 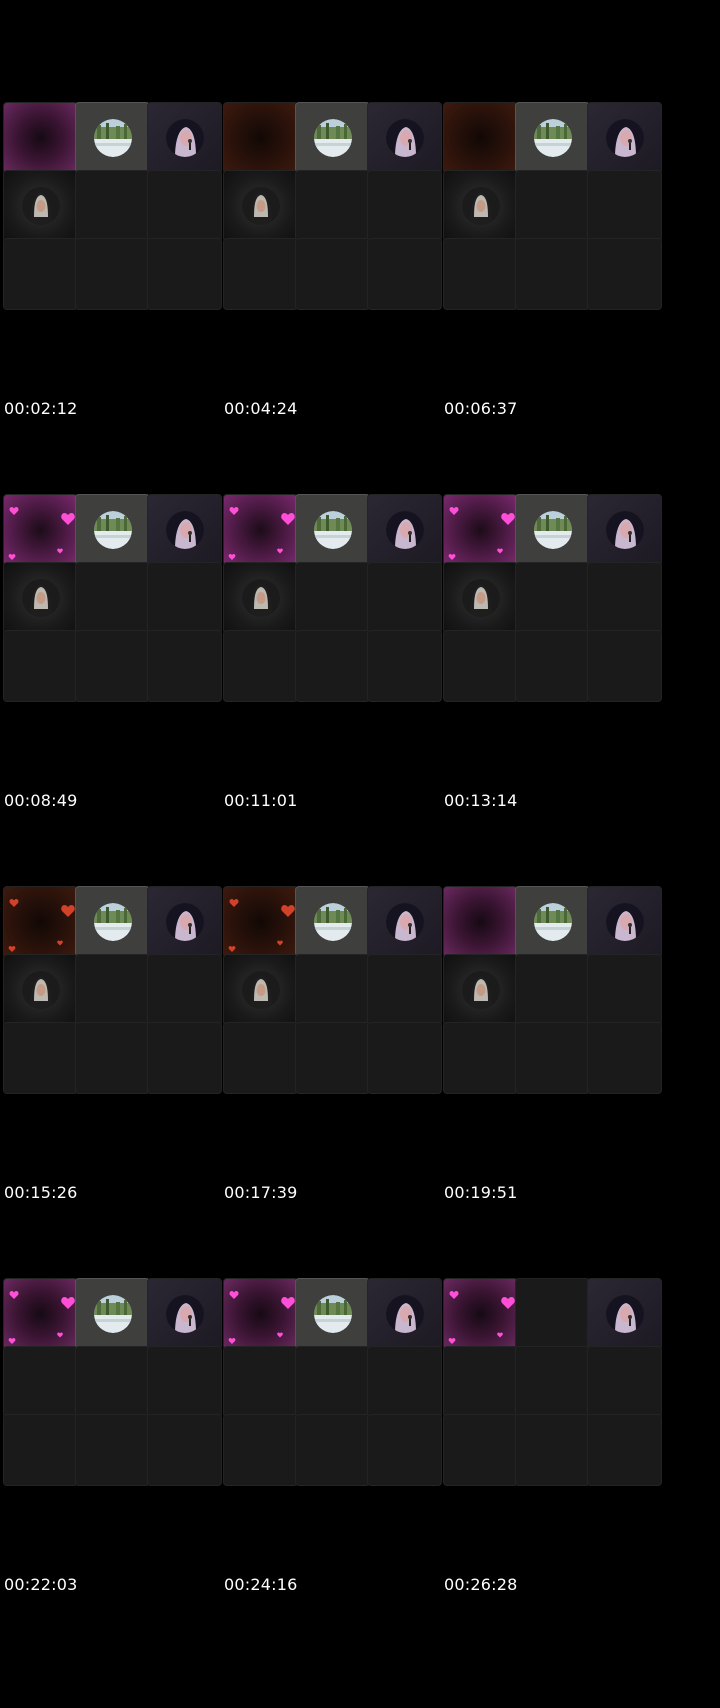 What do you see at coordinates (560, 997) in the screenshot?
I see `video-frame: 00:19:51` at bounding box center [560, 997].